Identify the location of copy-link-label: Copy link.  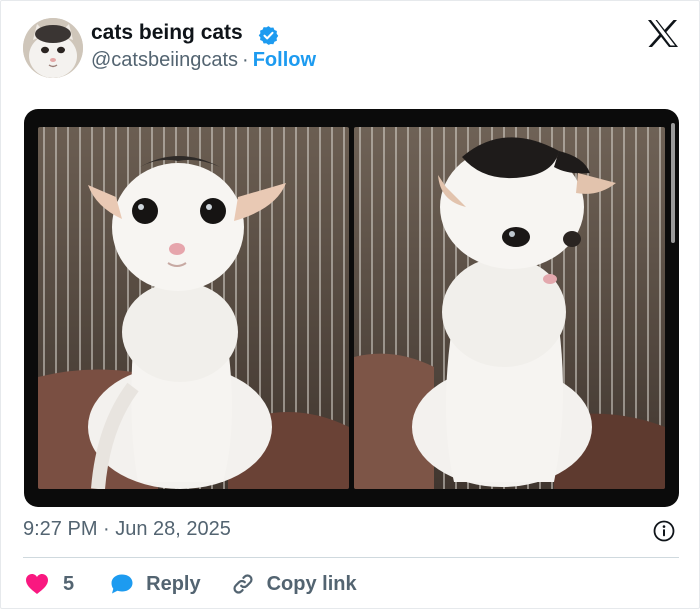
(311, 583).